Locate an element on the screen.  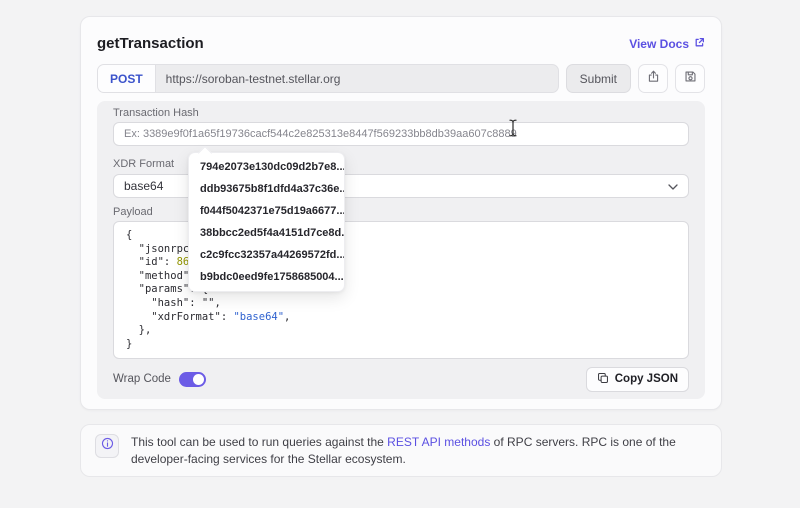
copy-icon is located at coordinates (603, 379).